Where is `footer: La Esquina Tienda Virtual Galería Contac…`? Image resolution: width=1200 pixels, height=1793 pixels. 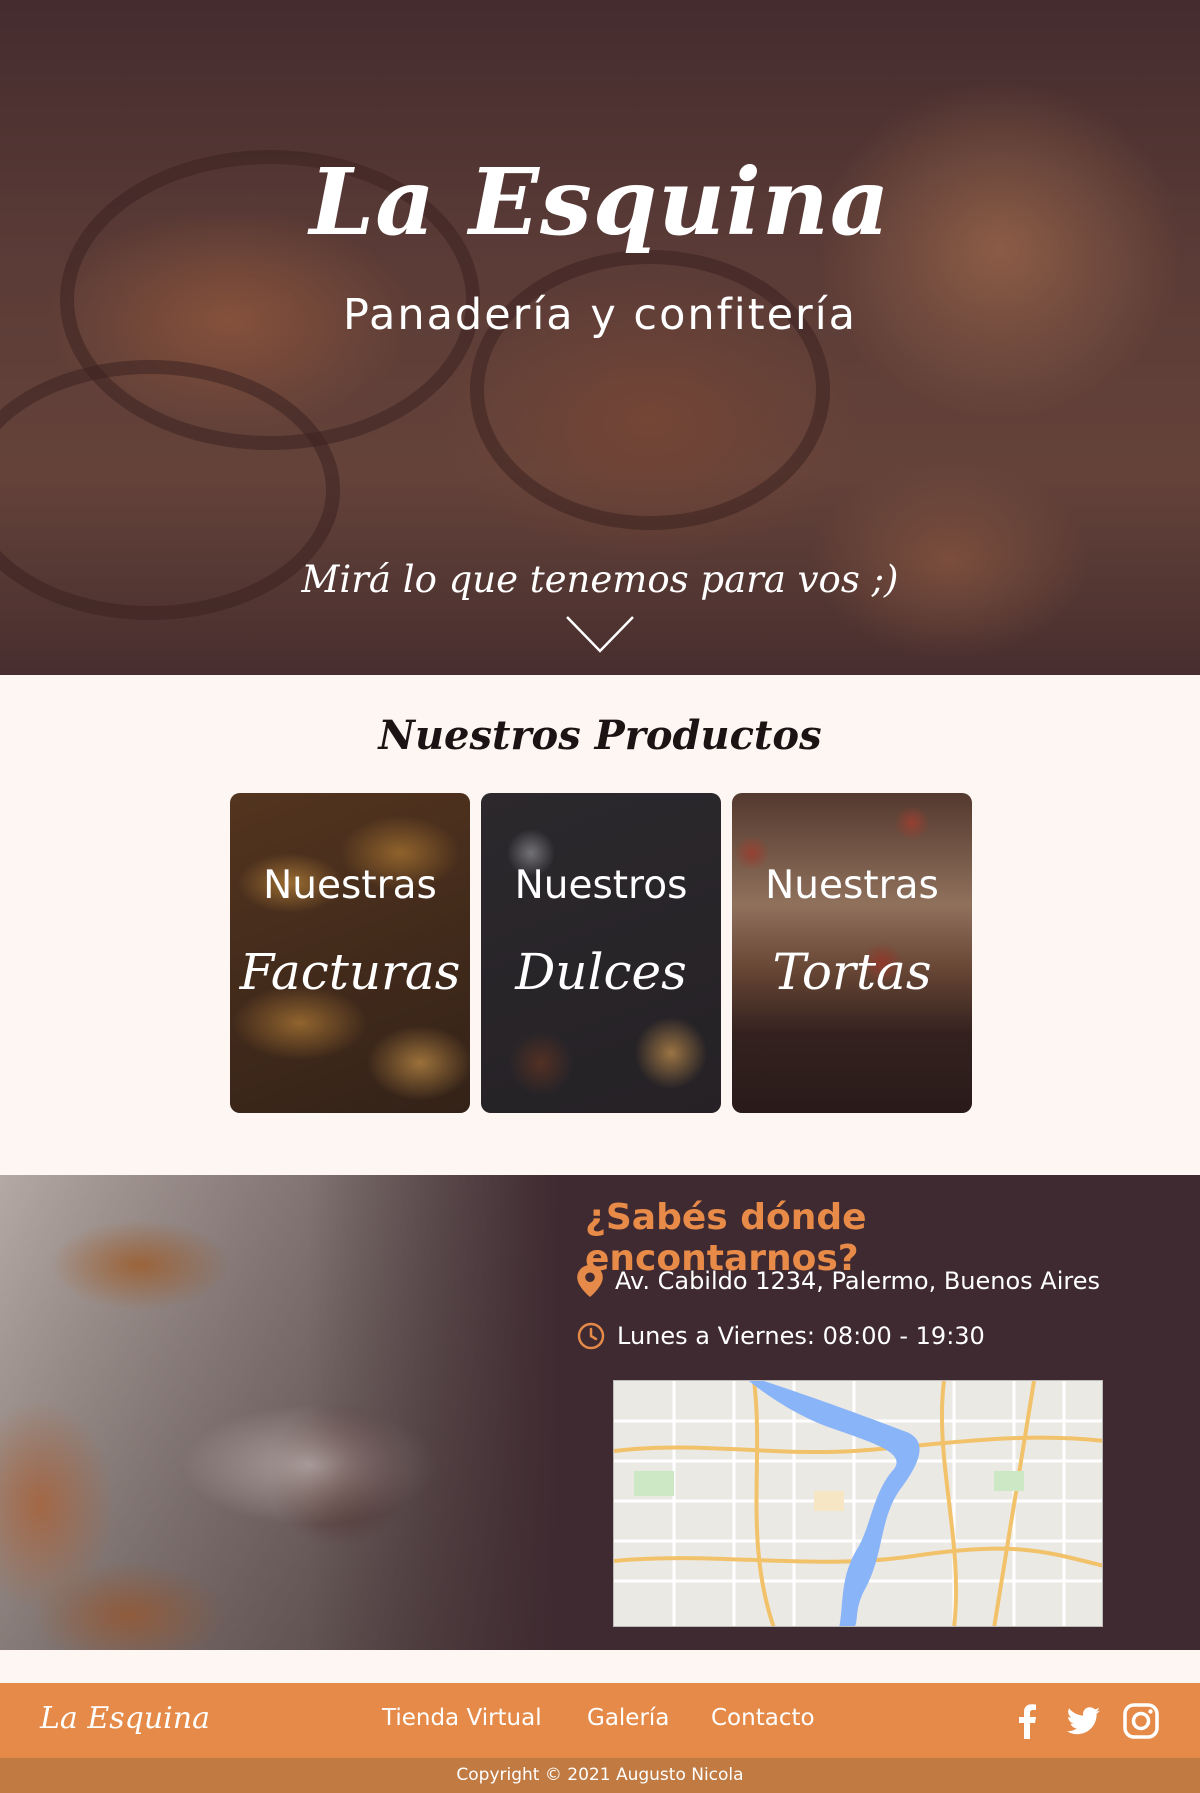
footer: La Esquina Tienda Virtual Galería Contac… is located at coordinates (600, 1720).